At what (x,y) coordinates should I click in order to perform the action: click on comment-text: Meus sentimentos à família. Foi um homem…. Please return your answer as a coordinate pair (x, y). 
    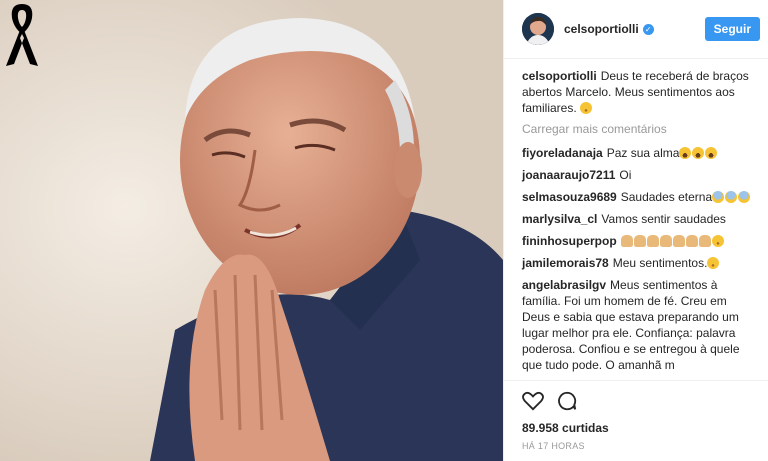
    Looking at the image, I should click on (631, 325).